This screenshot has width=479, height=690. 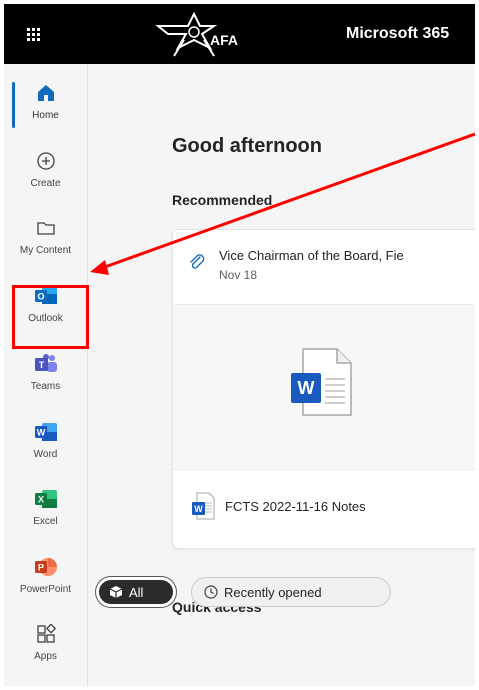 I want to click on rail-item-teams: T Teams, so click(x=45, y=375).